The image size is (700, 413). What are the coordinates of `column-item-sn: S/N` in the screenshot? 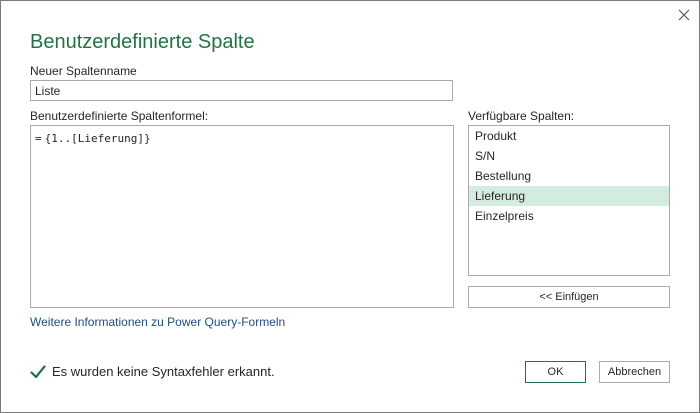 It's located at (569, 156).